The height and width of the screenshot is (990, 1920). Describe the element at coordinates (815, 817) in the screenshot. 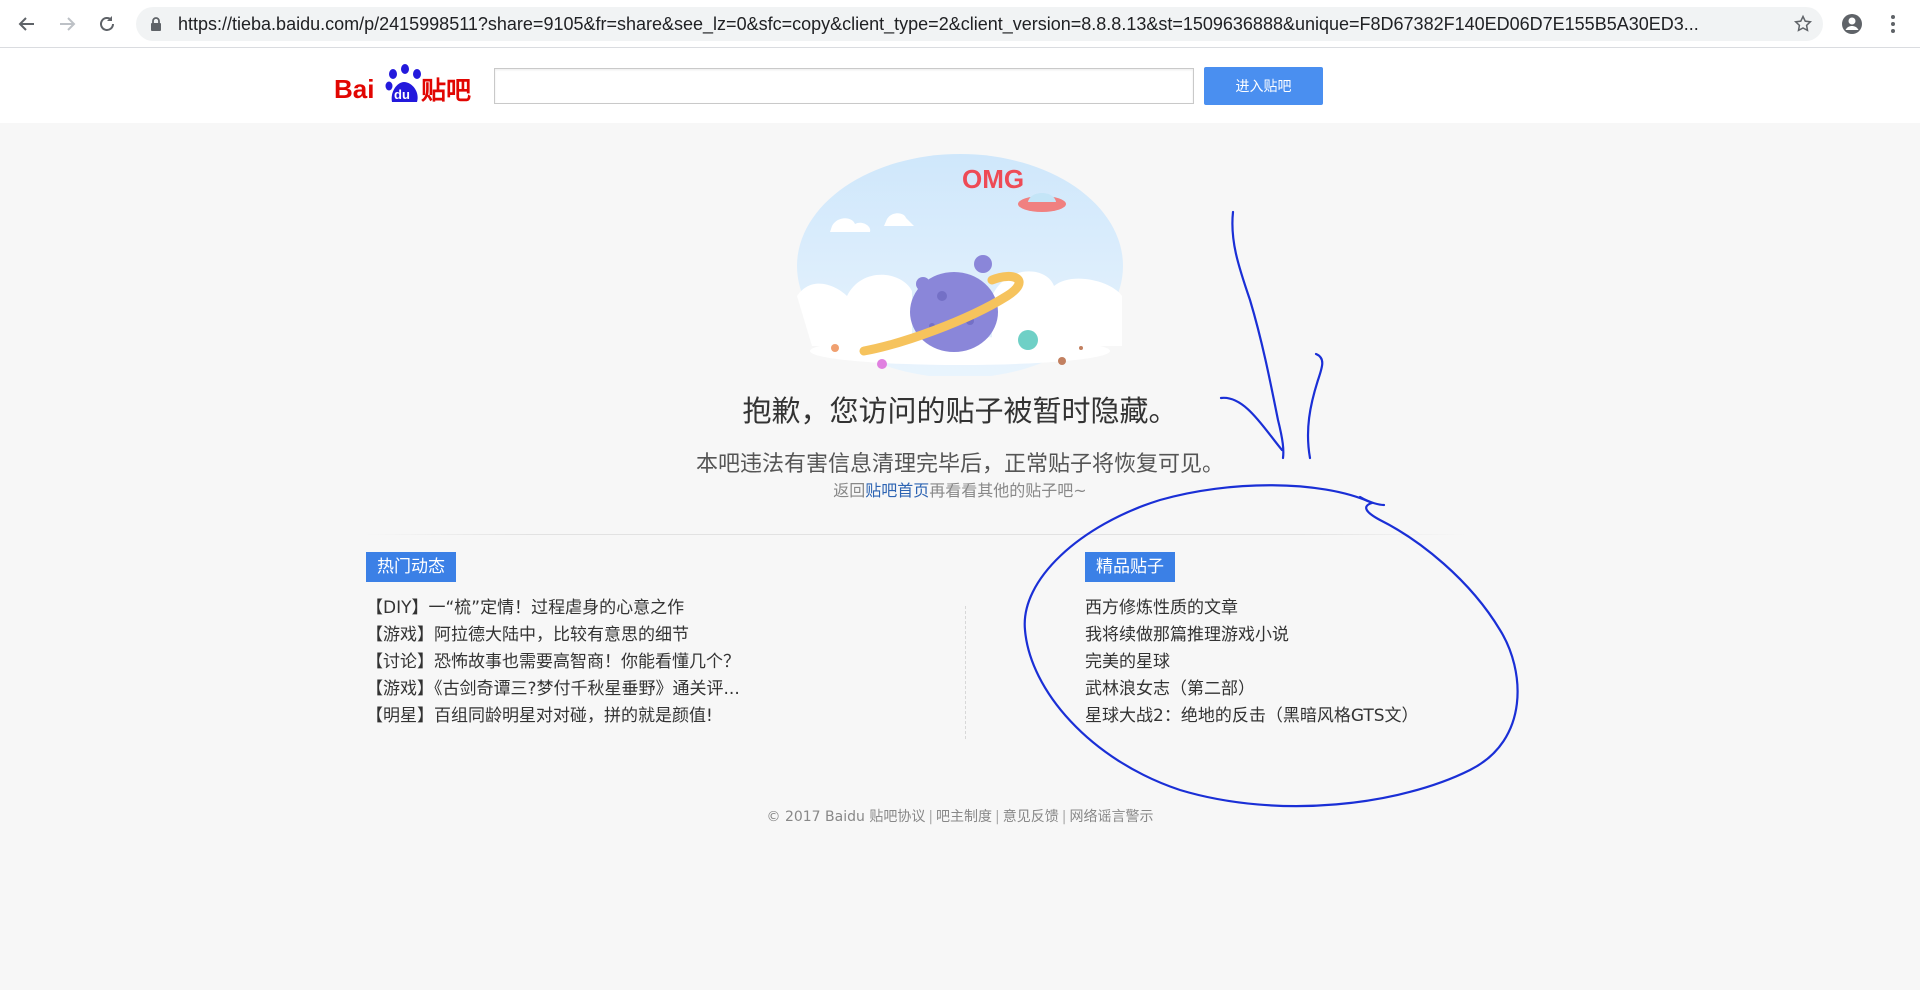

I see `copyright-text: © 2017 Baidu` at that location.